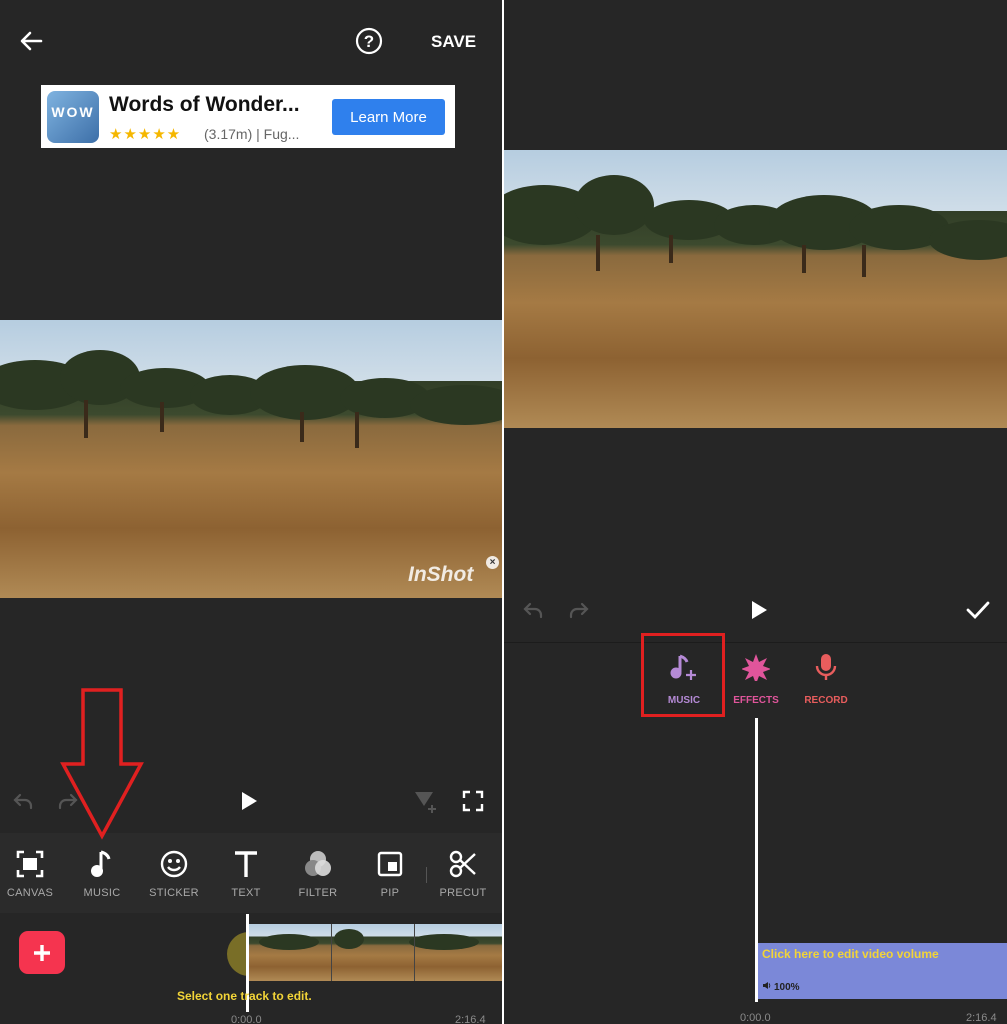  What do you see at coordinates (755, 289) in the screenshot?
I see `video-preview` at bounding box center [755, 289].